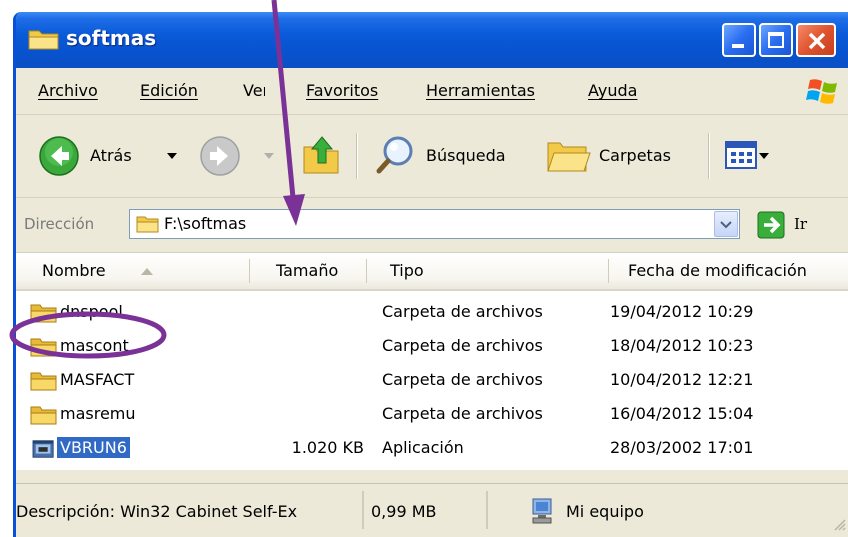  What do you see at coordinates (169, 90) in the screenshot?
I see `menu-edicion: Edición` at bounding box center [169, 90].